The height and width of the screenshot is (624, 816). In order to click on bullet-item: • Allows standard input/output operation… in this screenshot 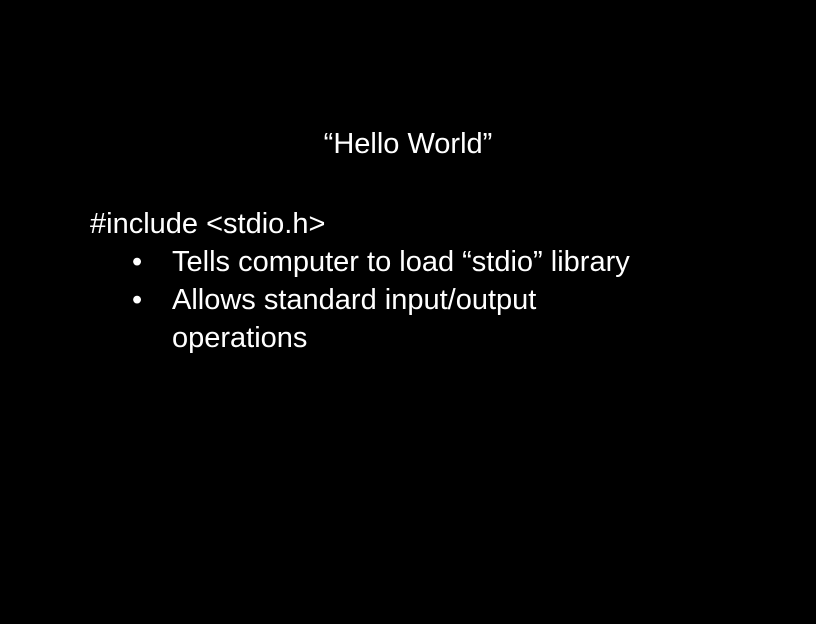, I will do `click(440, 319)`.